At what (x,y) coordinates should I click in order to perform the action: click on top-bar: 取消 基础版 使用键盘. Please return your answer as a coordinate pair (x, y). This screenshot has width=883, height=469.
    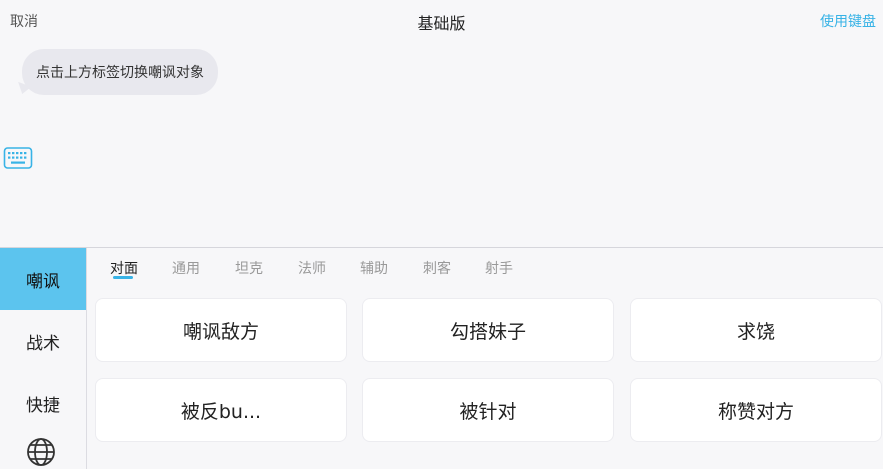
    Looking at the image, I should click on (441, 21).